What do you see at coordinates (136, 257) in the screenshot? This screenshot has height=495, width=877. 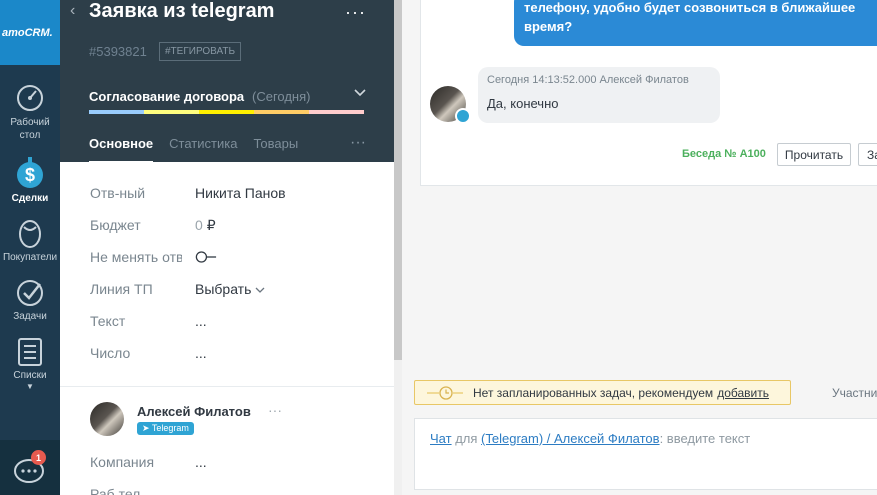 I see `field-label: Не менять ответственного` at bounding box center [136, 257].